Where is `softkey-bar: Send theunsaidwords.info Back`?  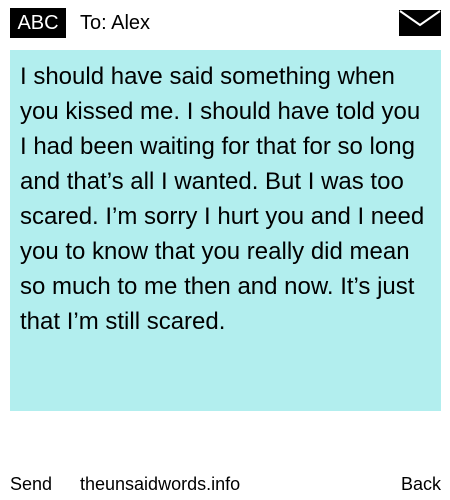 softkey-bar: Send theunsaidwords.info Back is located at coordinates (225, 484).